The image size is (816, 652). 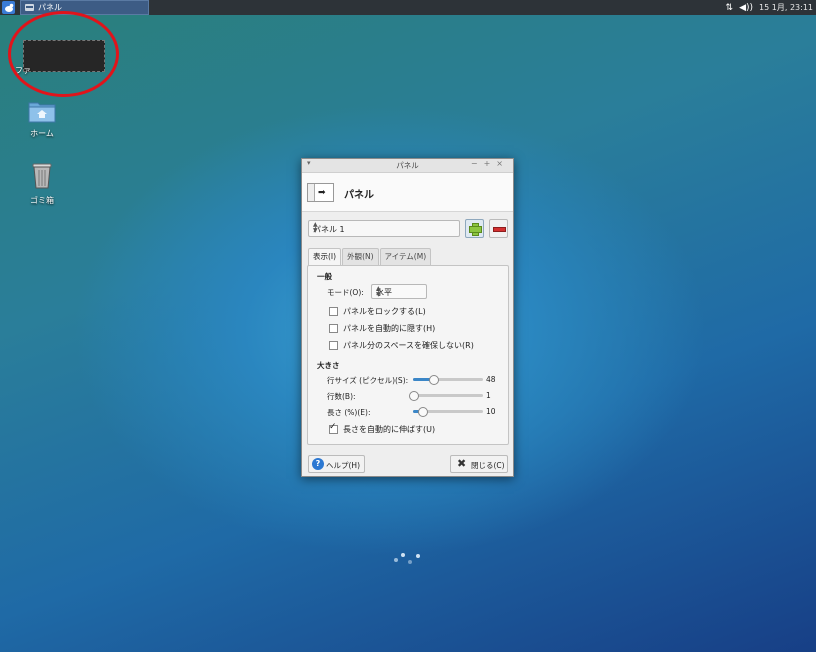 What do you see at coordinates (42, 200) in the screenshot?
I see `desktop-icon-label: ゴミ箱` at bounding box center [42, 200].